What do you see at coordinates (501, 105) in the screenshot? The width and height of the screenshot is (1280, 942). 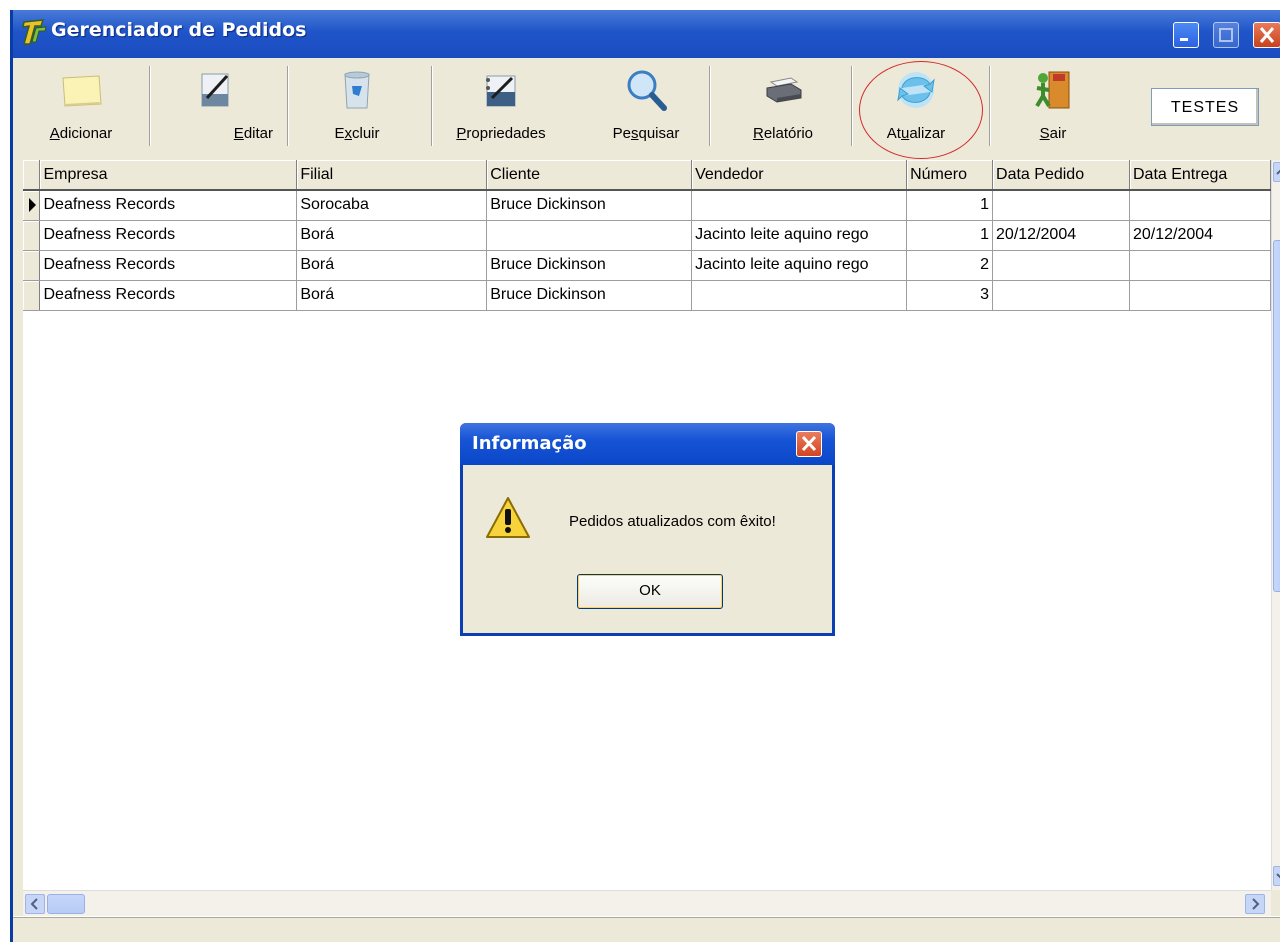 I see `properties-button: Propriedades` at bounding box center [501, 105].